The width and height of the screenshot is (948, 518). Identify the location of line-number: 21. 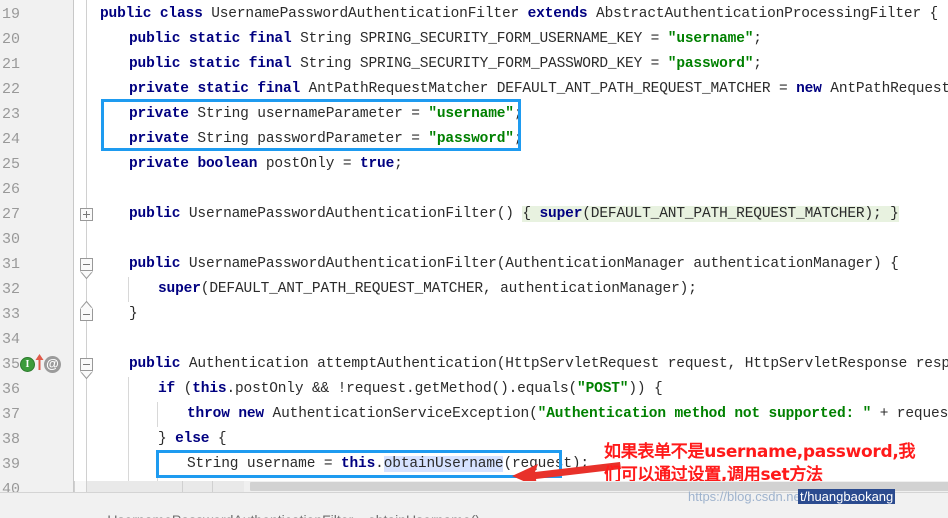
(11, 64).